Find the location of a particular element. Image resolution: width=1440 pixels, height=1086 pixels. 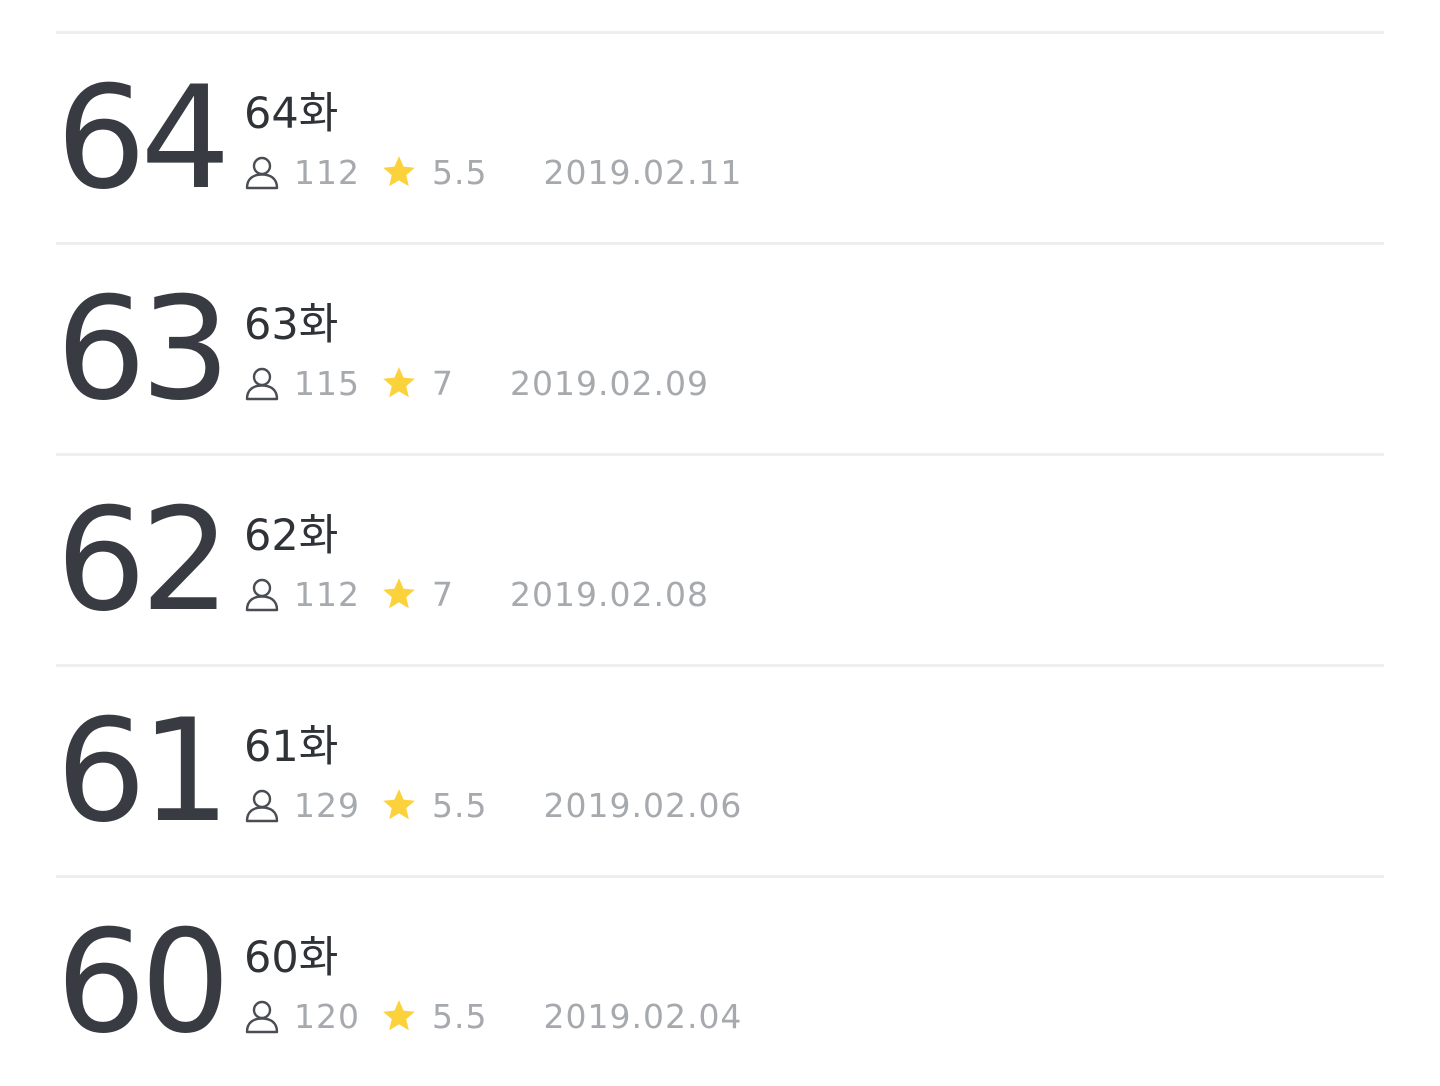

episode-date: 2019.02.08 is located at coordinates (609, 594).